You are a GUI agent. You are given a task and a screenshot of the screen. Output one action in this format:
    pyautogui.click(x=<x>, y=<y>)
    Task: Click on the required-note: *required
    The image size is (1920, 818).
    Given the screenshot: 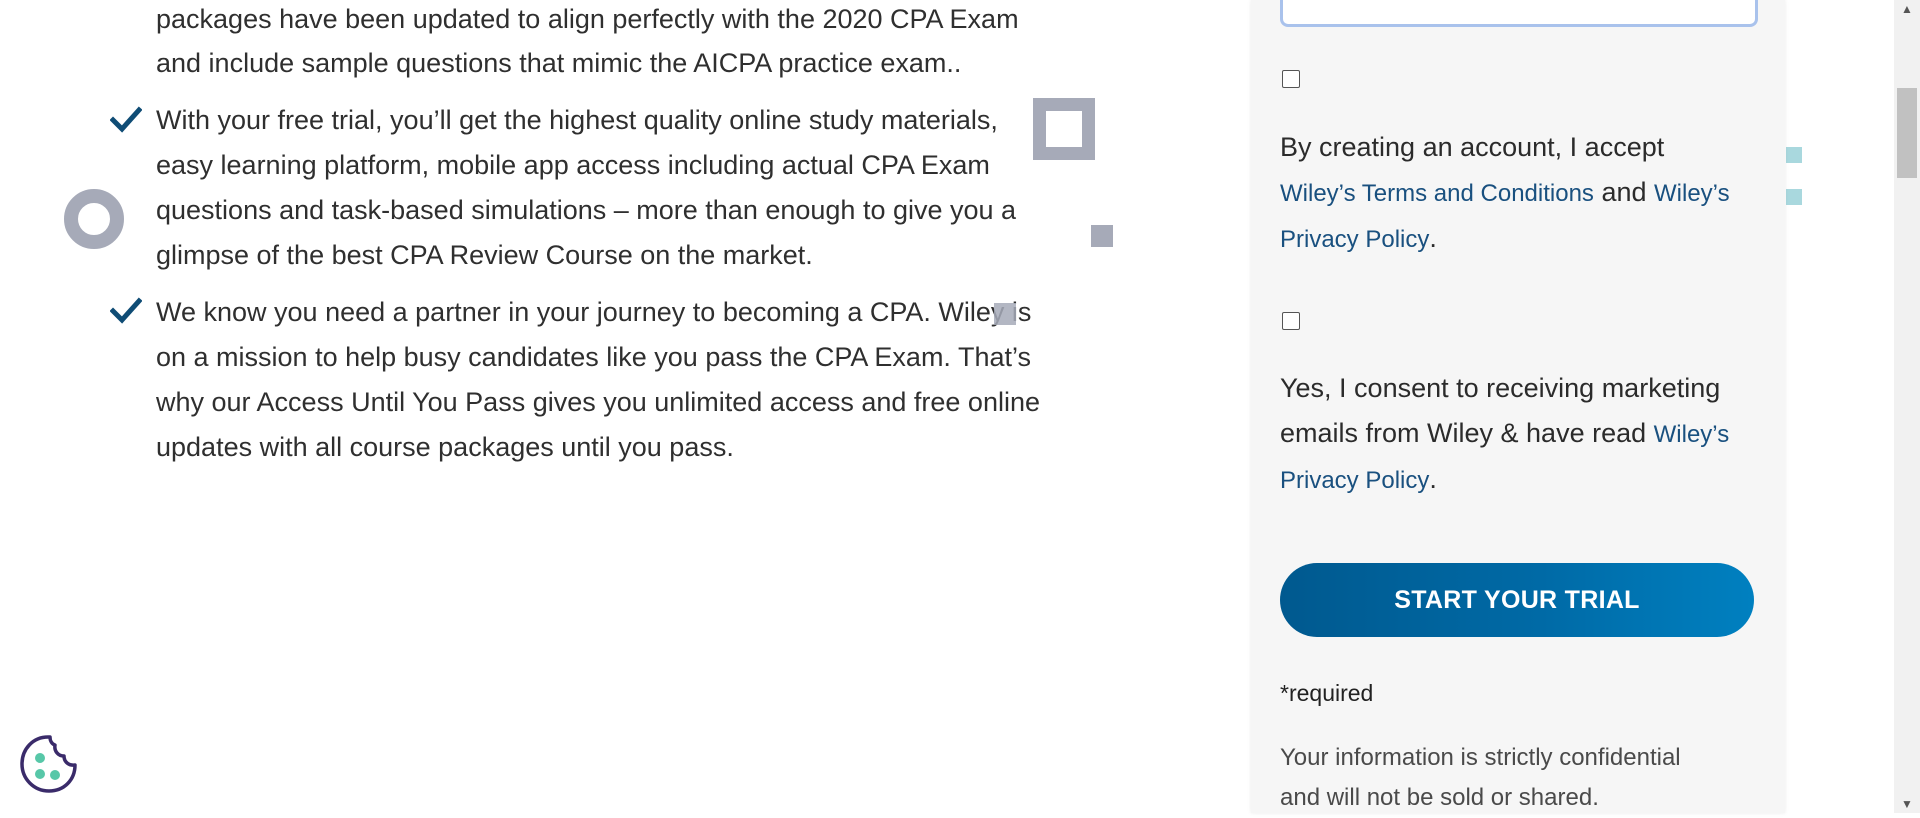 What is the action you would take?
    pyautogui.click(x=1327, y=693)
    